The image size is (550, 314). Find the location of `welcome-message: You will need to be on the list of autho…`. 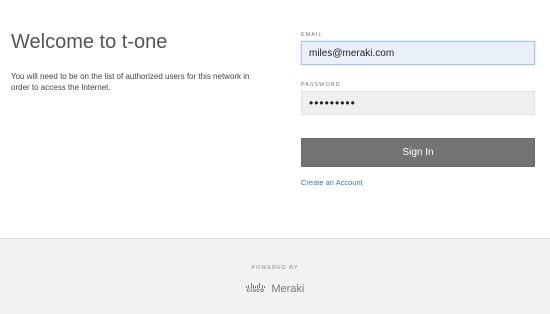

welcome-message: You will need to be on the list of autho… is located at coordinates (130, 82).